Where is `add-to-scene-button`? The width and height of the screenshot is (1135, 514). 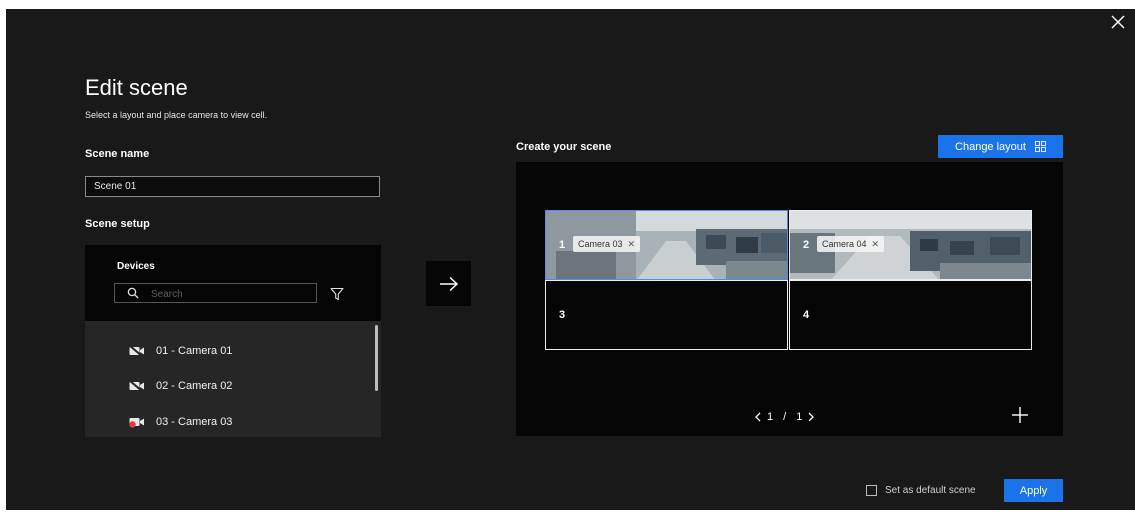
add-to-scene-button is located at coordinates (448, 283).